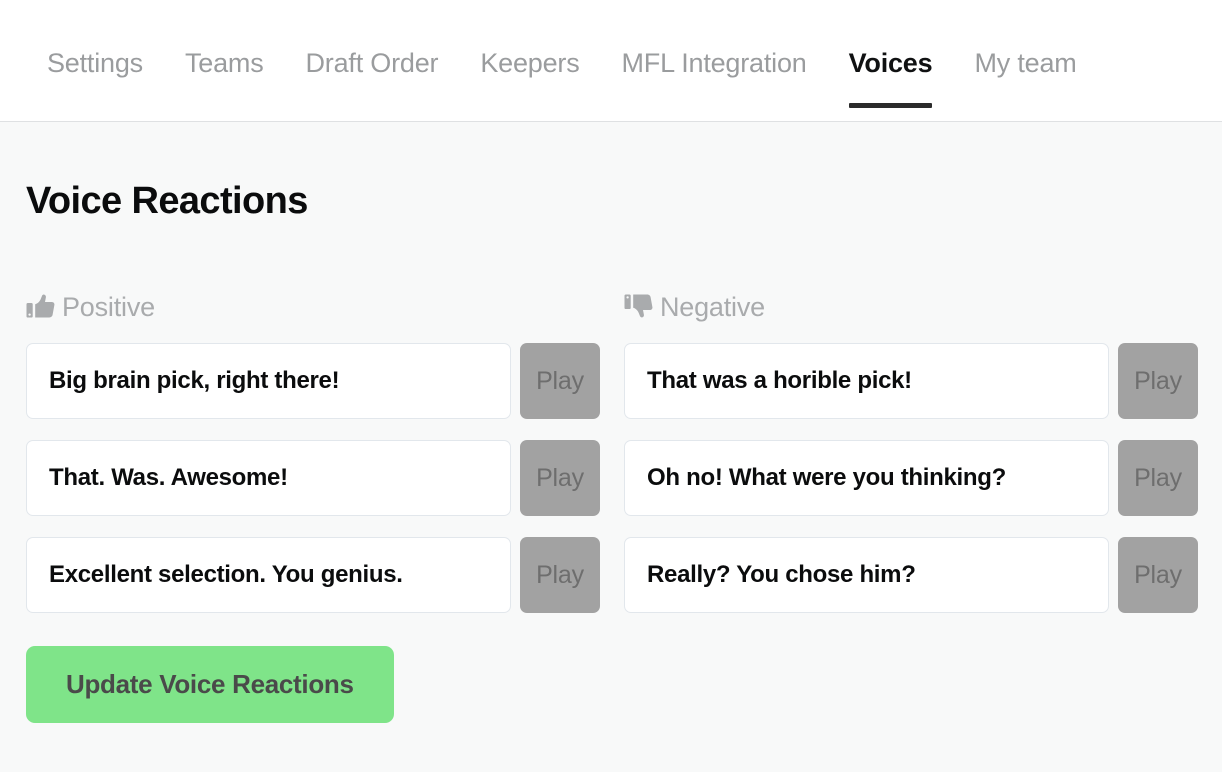  Describe the element at coordinates (95, 63) in the screenshot. I see `tab-label: Settings` at that location.